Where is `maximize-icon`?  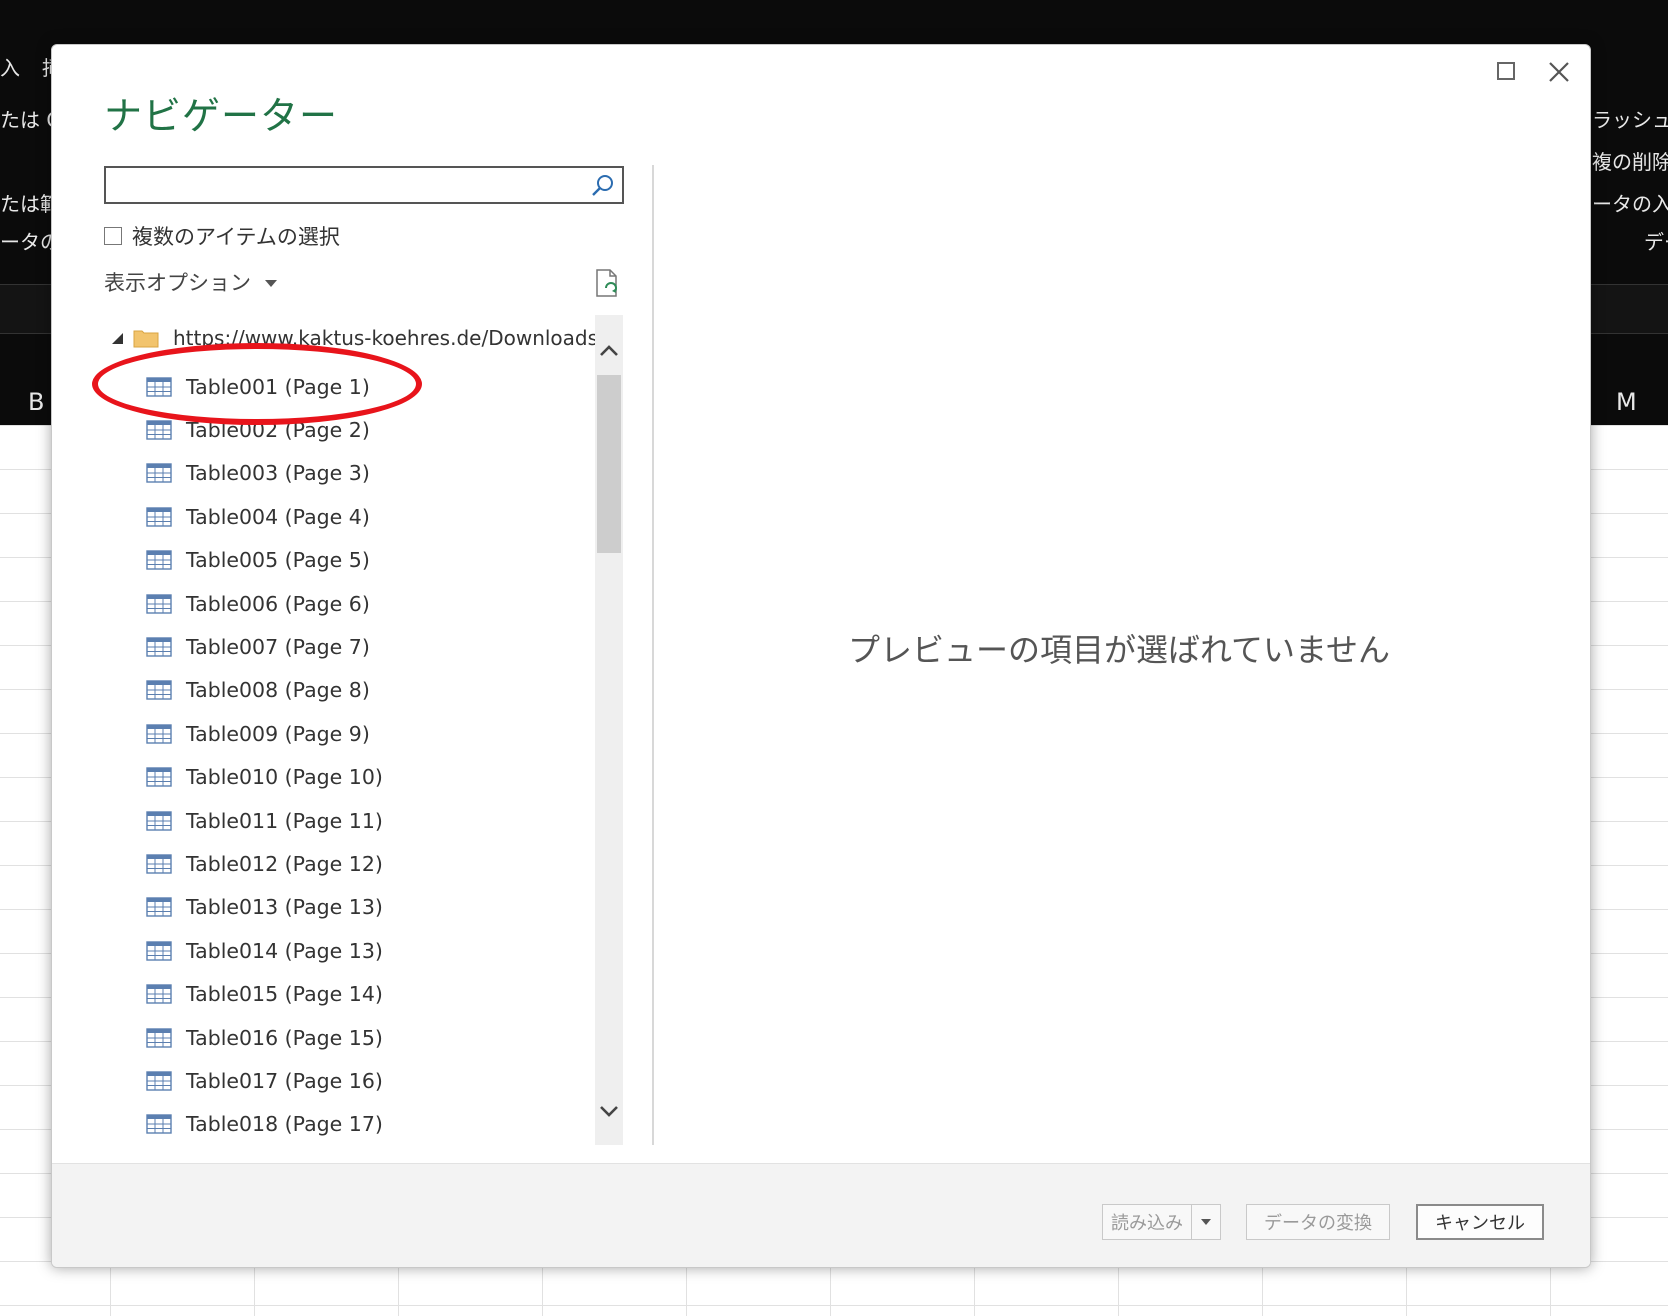
maximize-icon is located at coordinates (1506, 71).